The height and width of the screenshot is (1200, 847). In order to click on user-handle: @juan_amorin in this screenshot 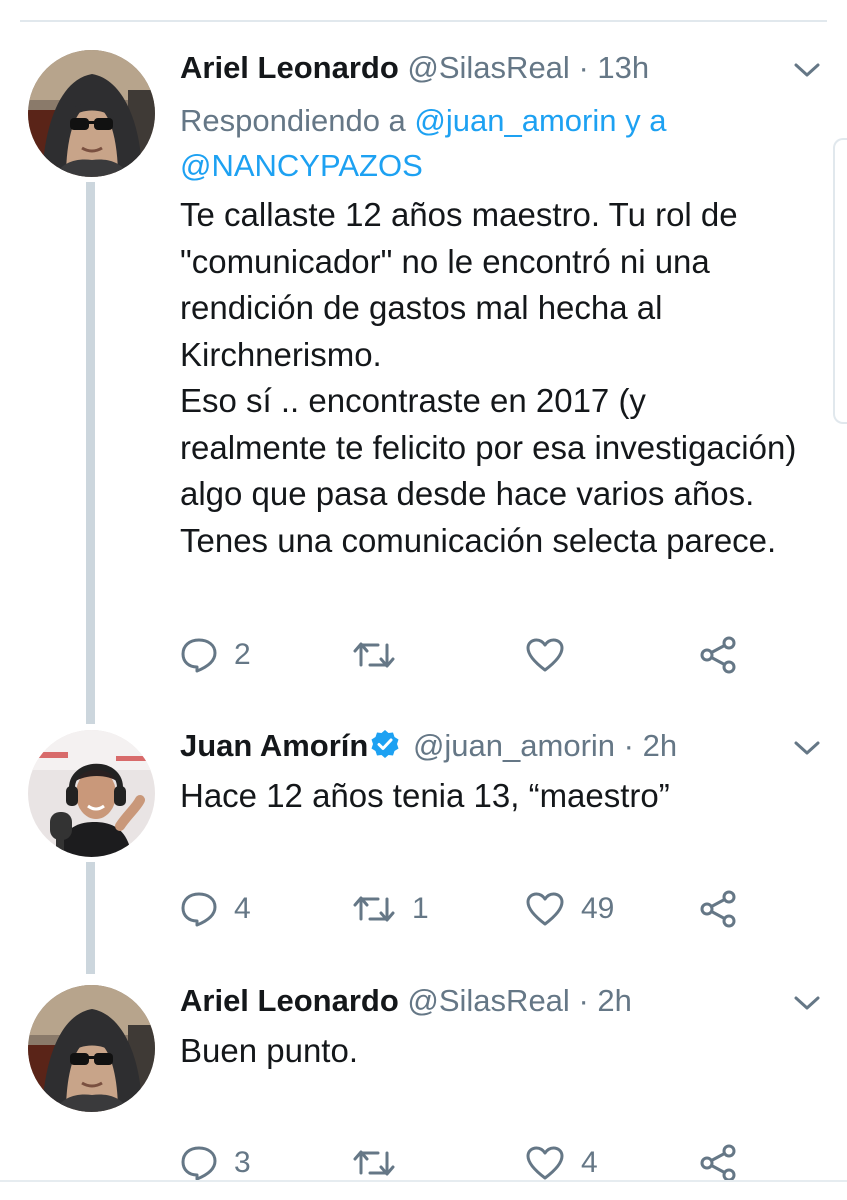, I will do `click(514, 745)`.